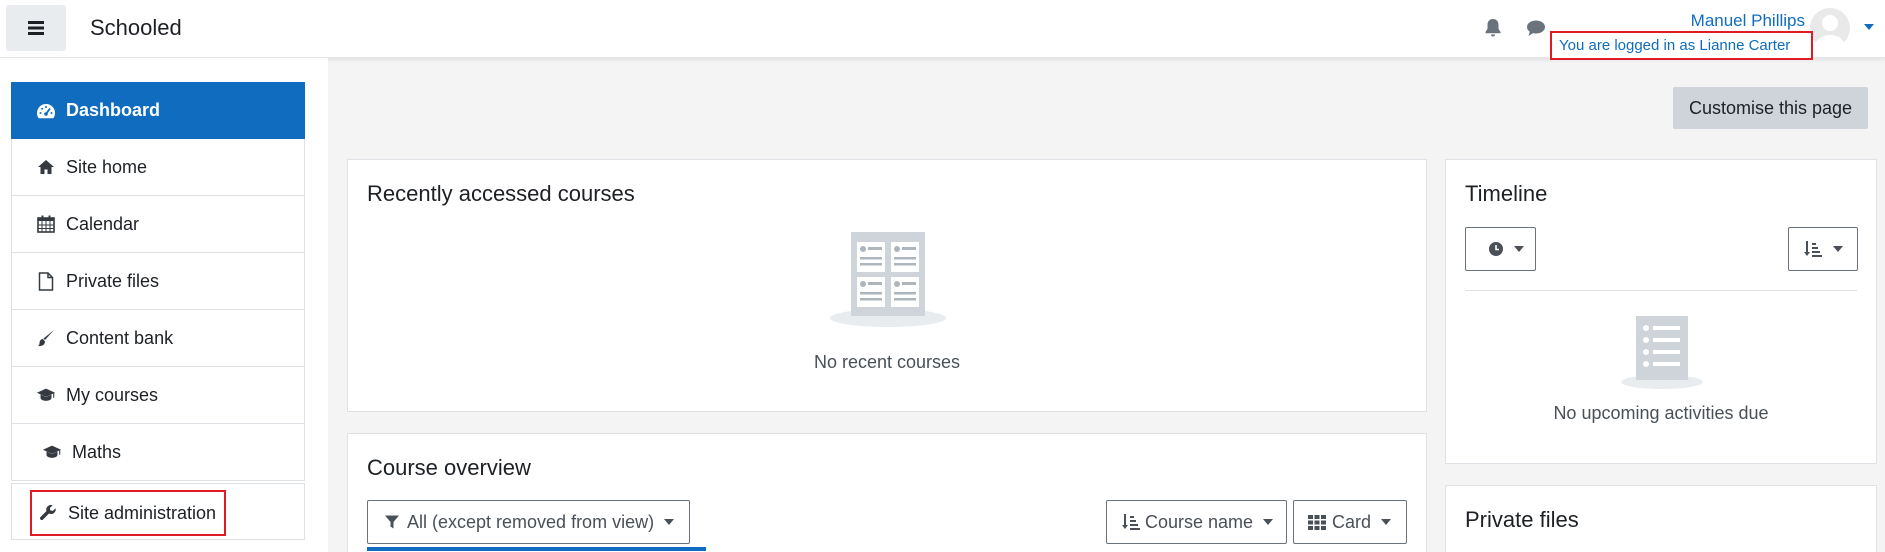 Image resolution: width=1885 pixels, height=552 pixels. Describe the element at coordinates (1869, 27) in the screenshot. I see `user-menu-caret-icon` at that location.